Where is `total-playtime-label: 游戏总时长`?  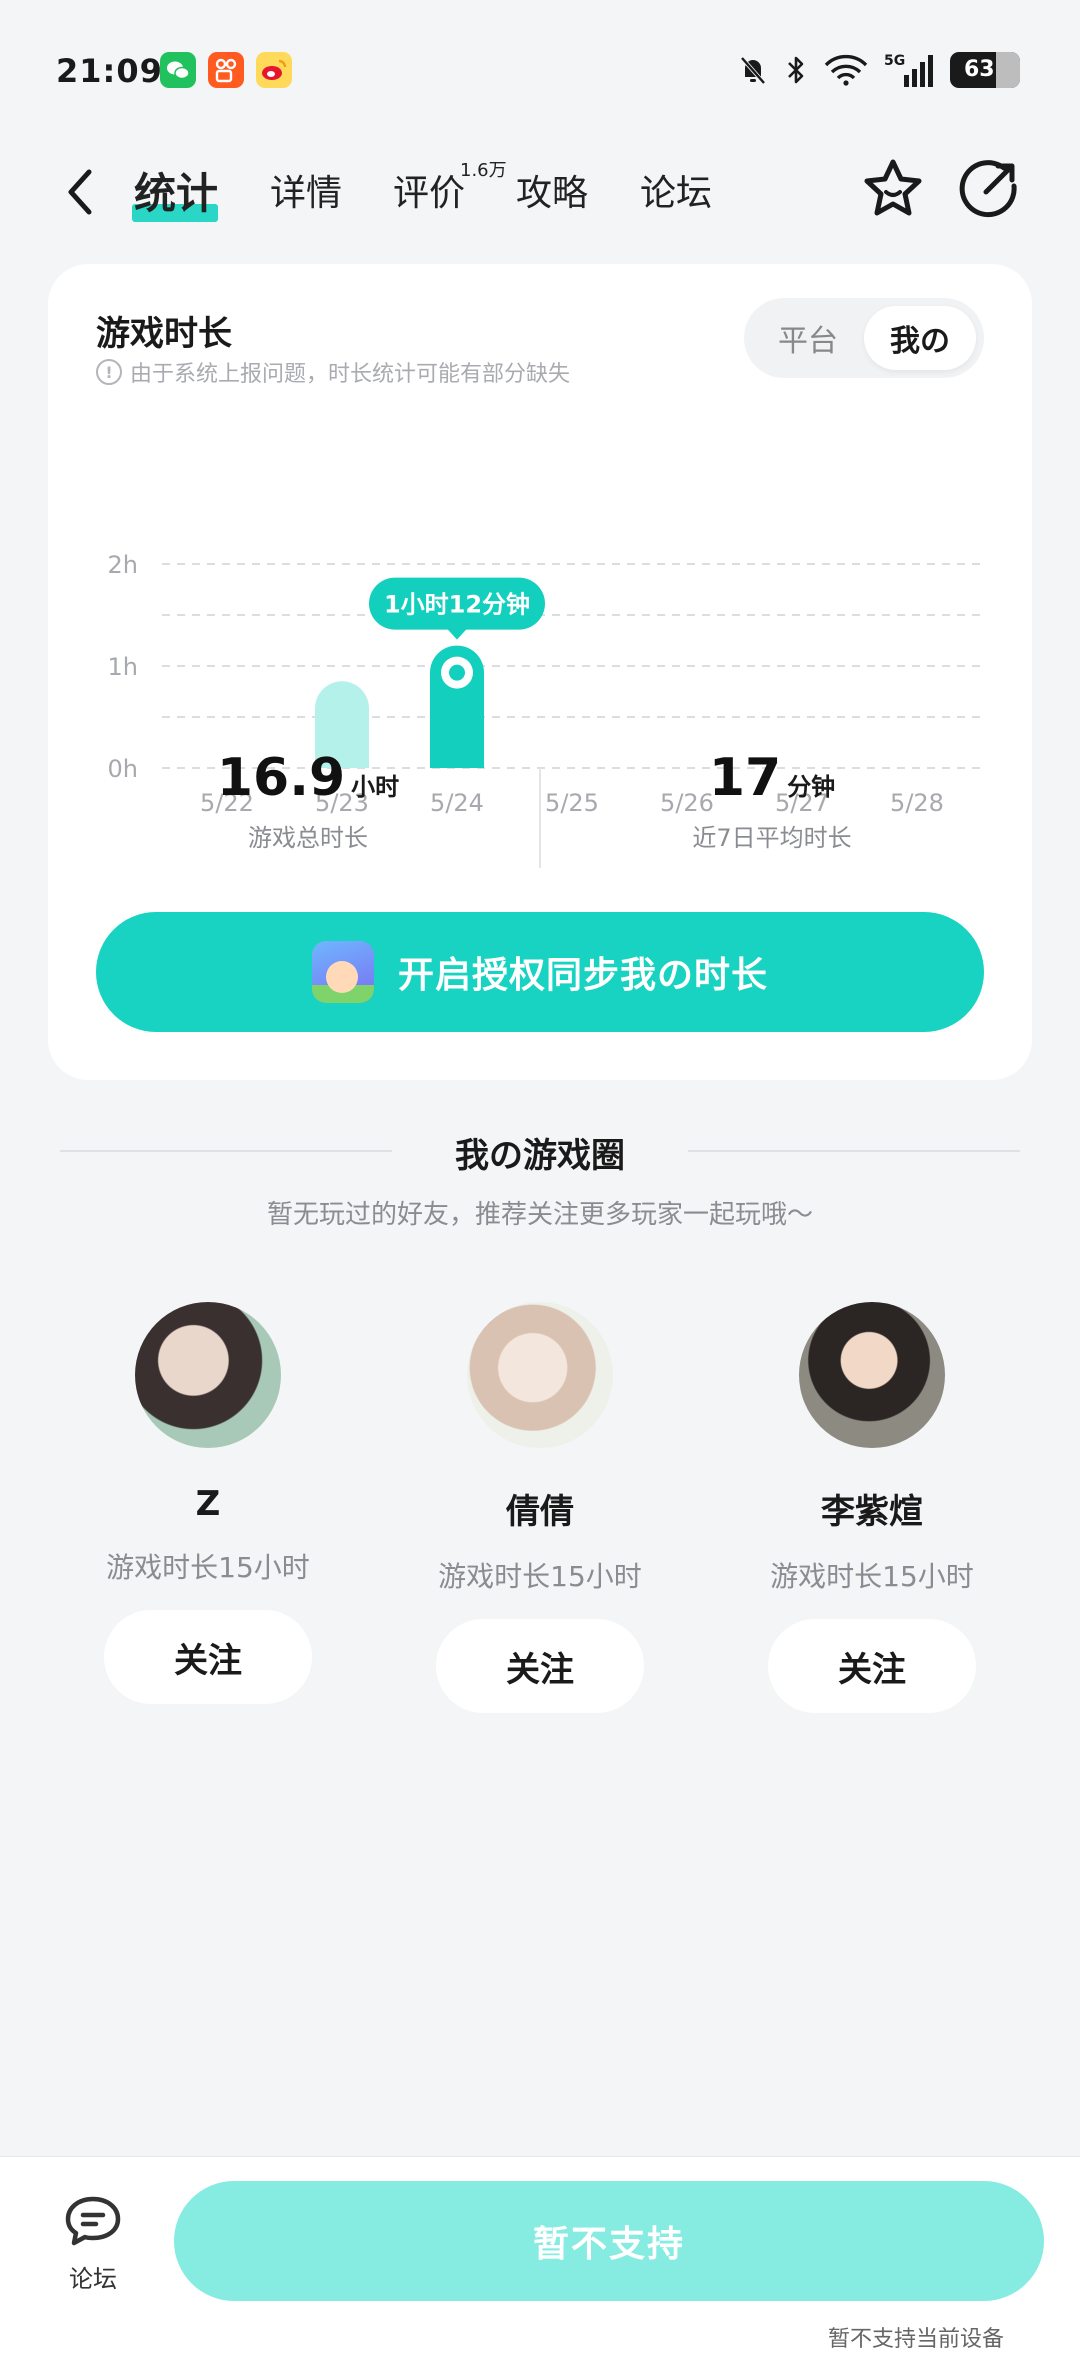 total-playtime-label: 游戏总时长 is located at coordinates (308, 838).